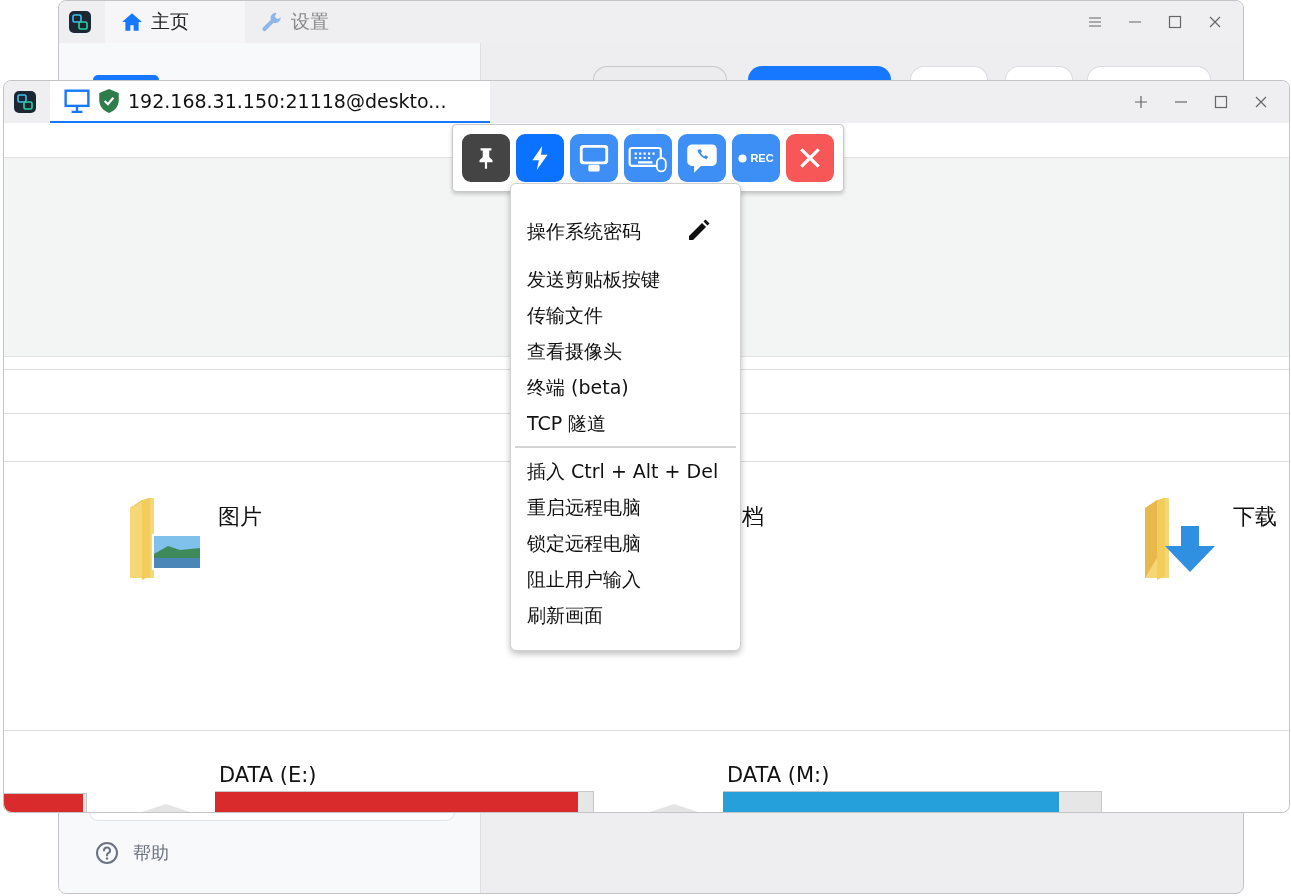  What do you see at coordinates (625, 579) in the screenshot?
I see `menu-item: 阻止用户输入` at bounding box center [625, 579].